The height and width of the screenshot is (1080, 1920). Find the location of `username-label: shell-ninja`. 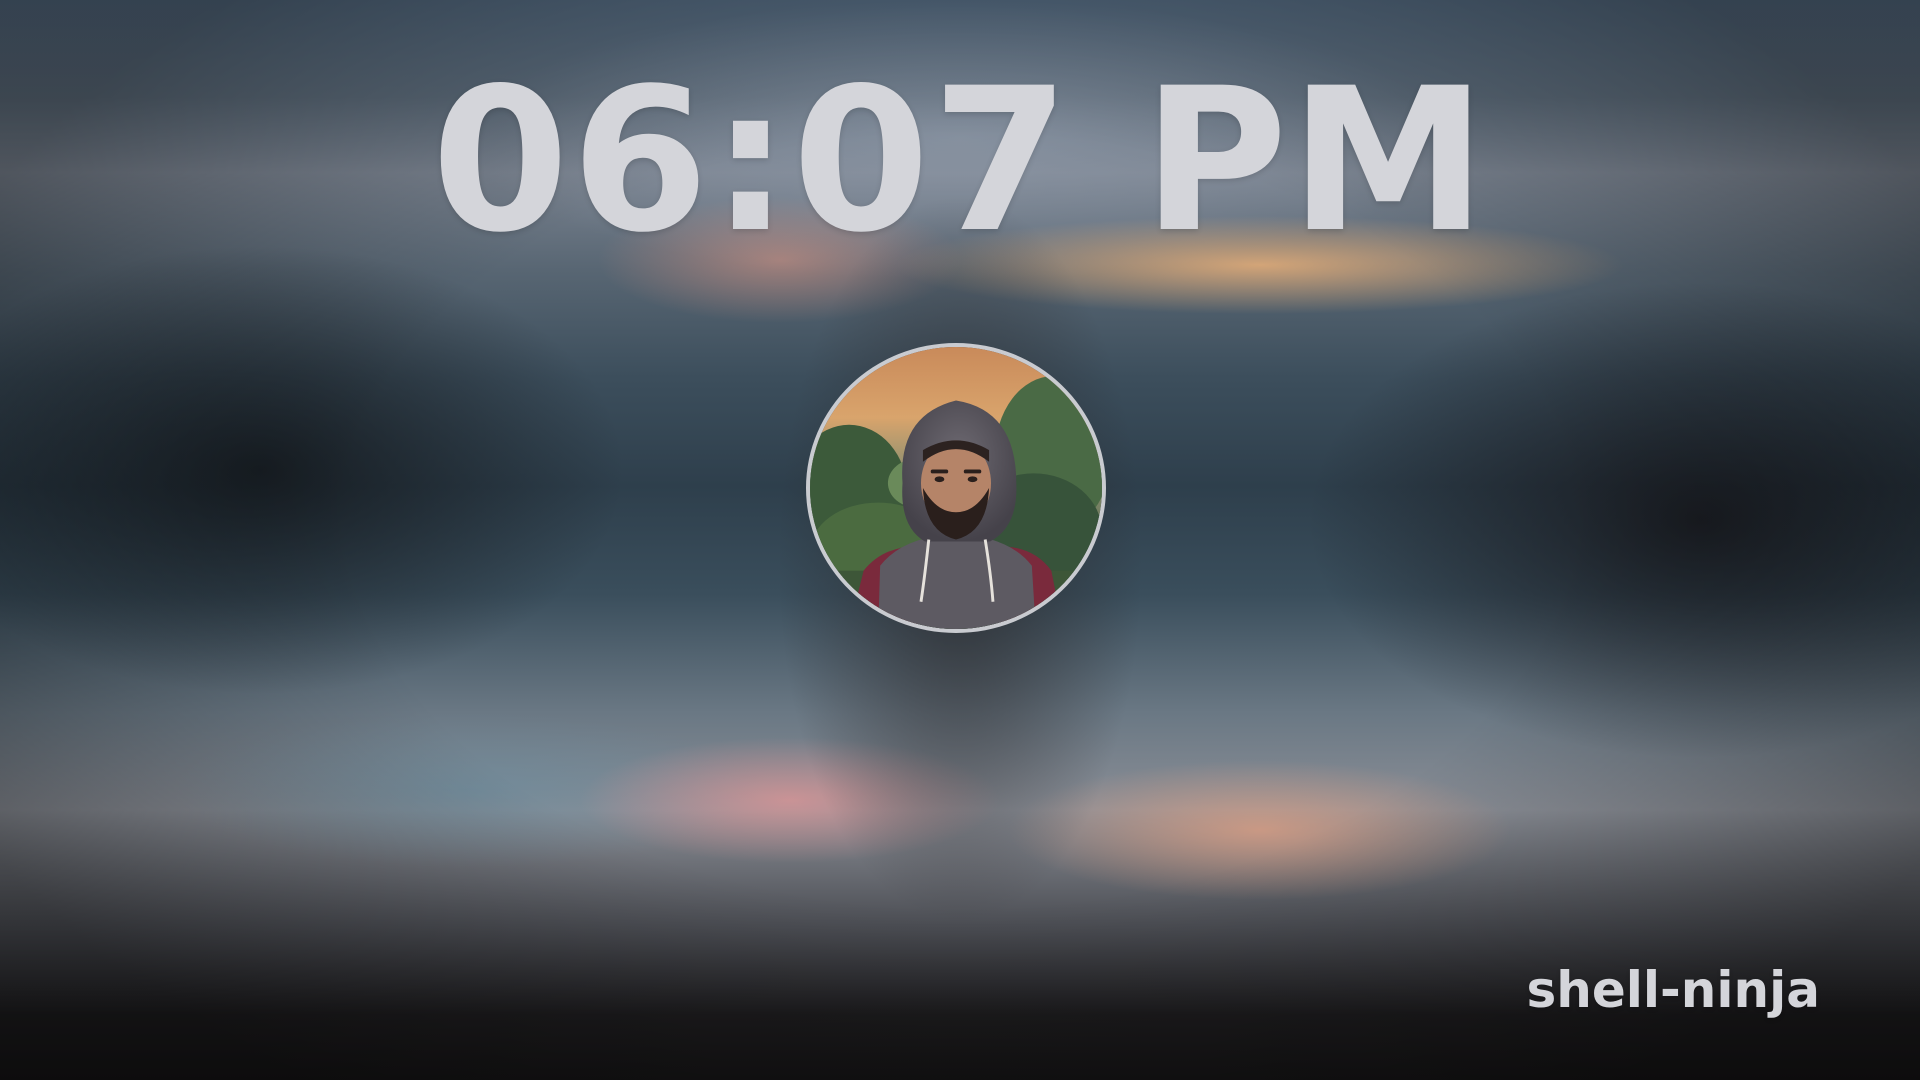

username-label: shell-ninja is located at coordinates (1673, 990).